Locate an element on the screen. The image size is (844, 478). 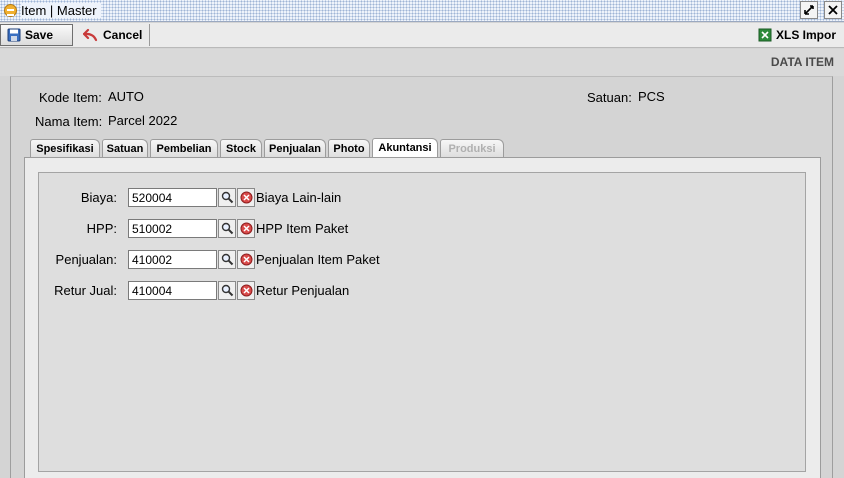
close-icon is located at coordinates (833, 10).